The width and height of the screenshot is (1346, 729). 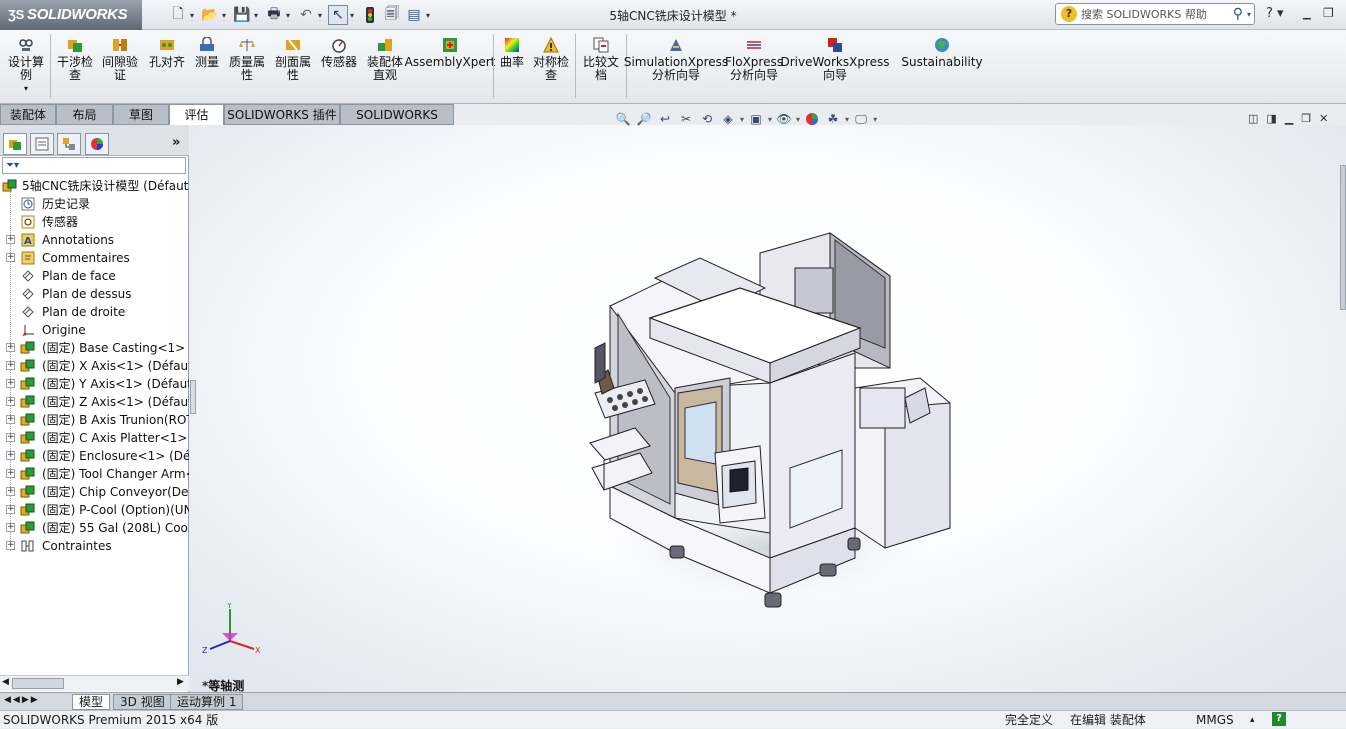 What do you see at coordinates (676, 59) in the screenshot?
I see `simulationxpress-button: SimulationXpress 分析向导` at bounding box center [676, 59].